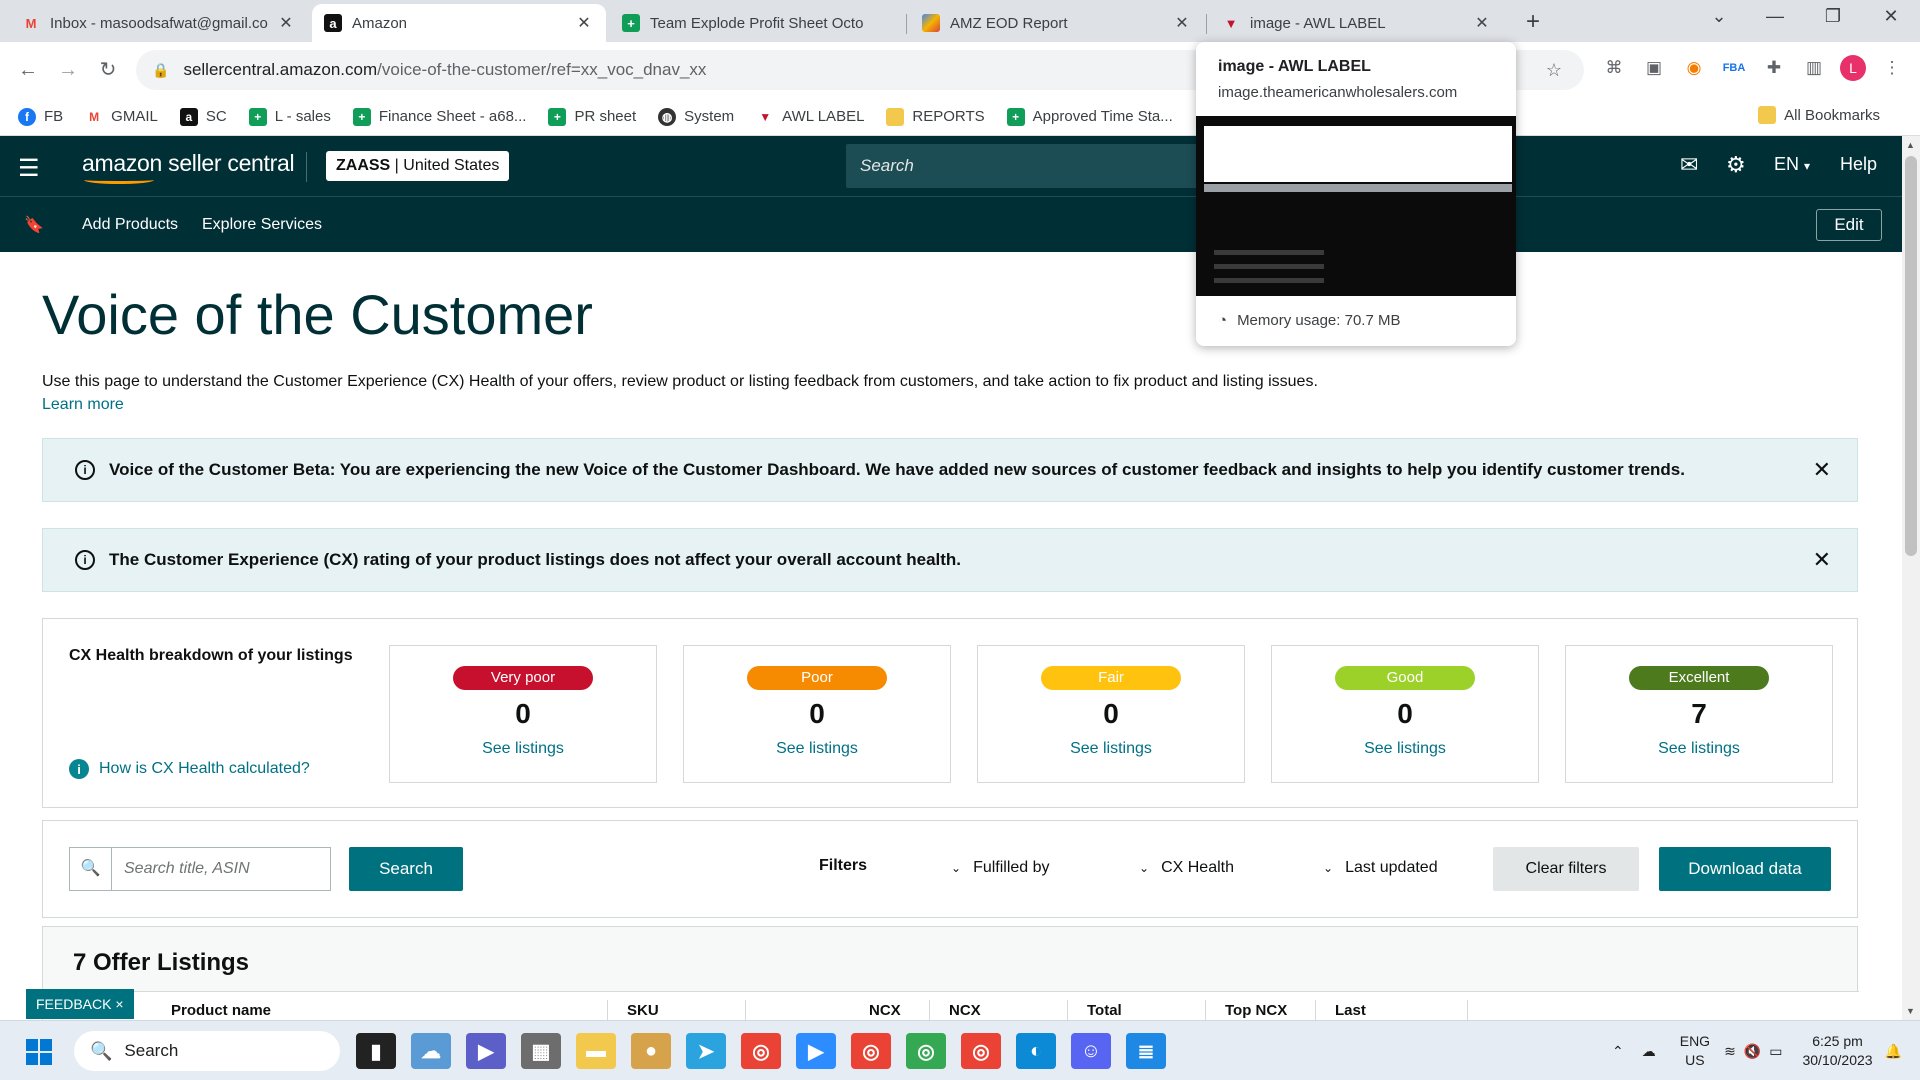 This screenshot has height=1080, width=1920. I want to click on scroll-down-icon: ▼, so click(1910, 1011).